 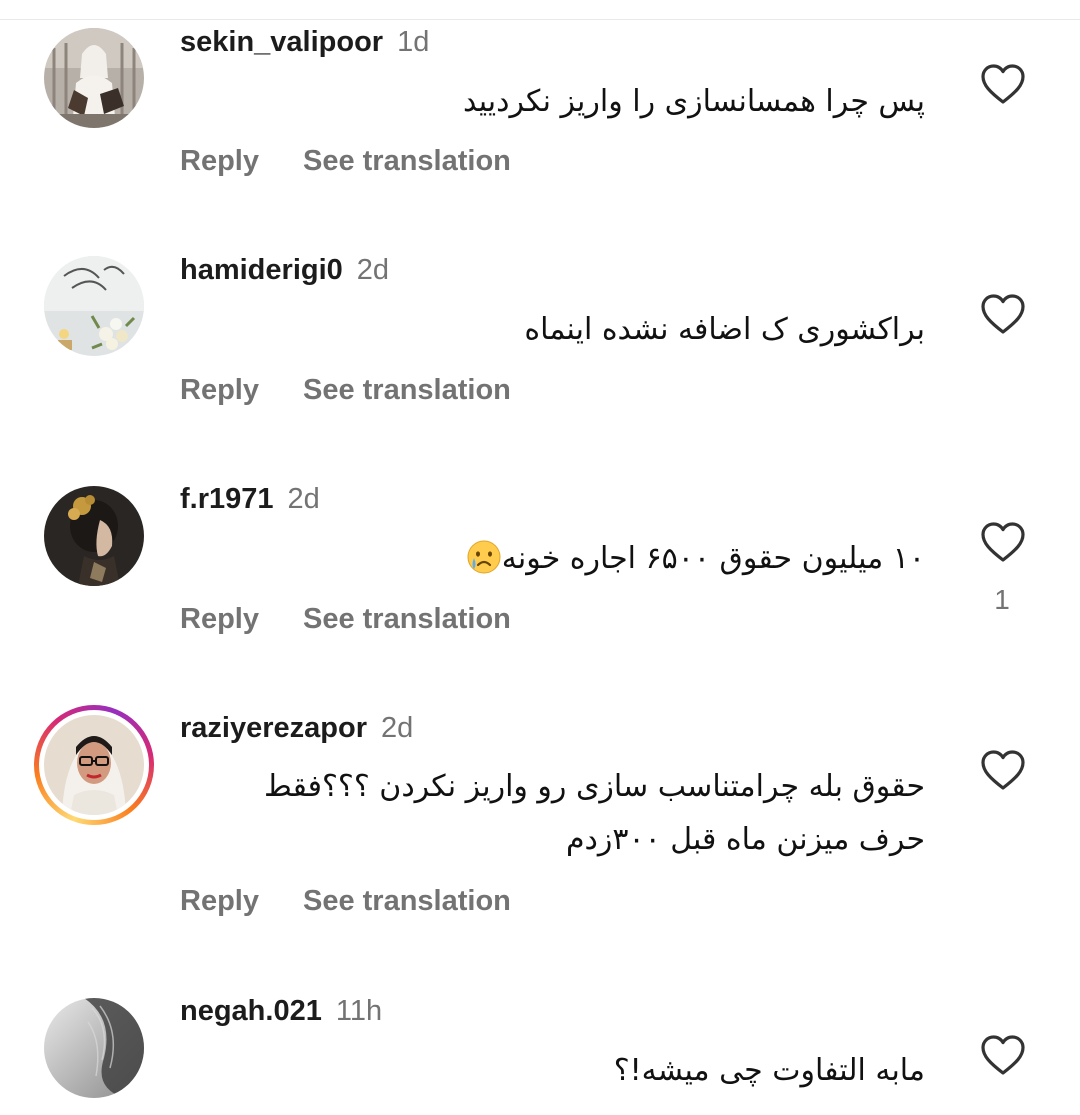 What do you see at coordinates (713, 558) in the screenshot?
I see `comment-text-content: ۱۰ میلیون حقوق ۶۵۰۰ اجاره خونه` at bounding box center [713, 558].